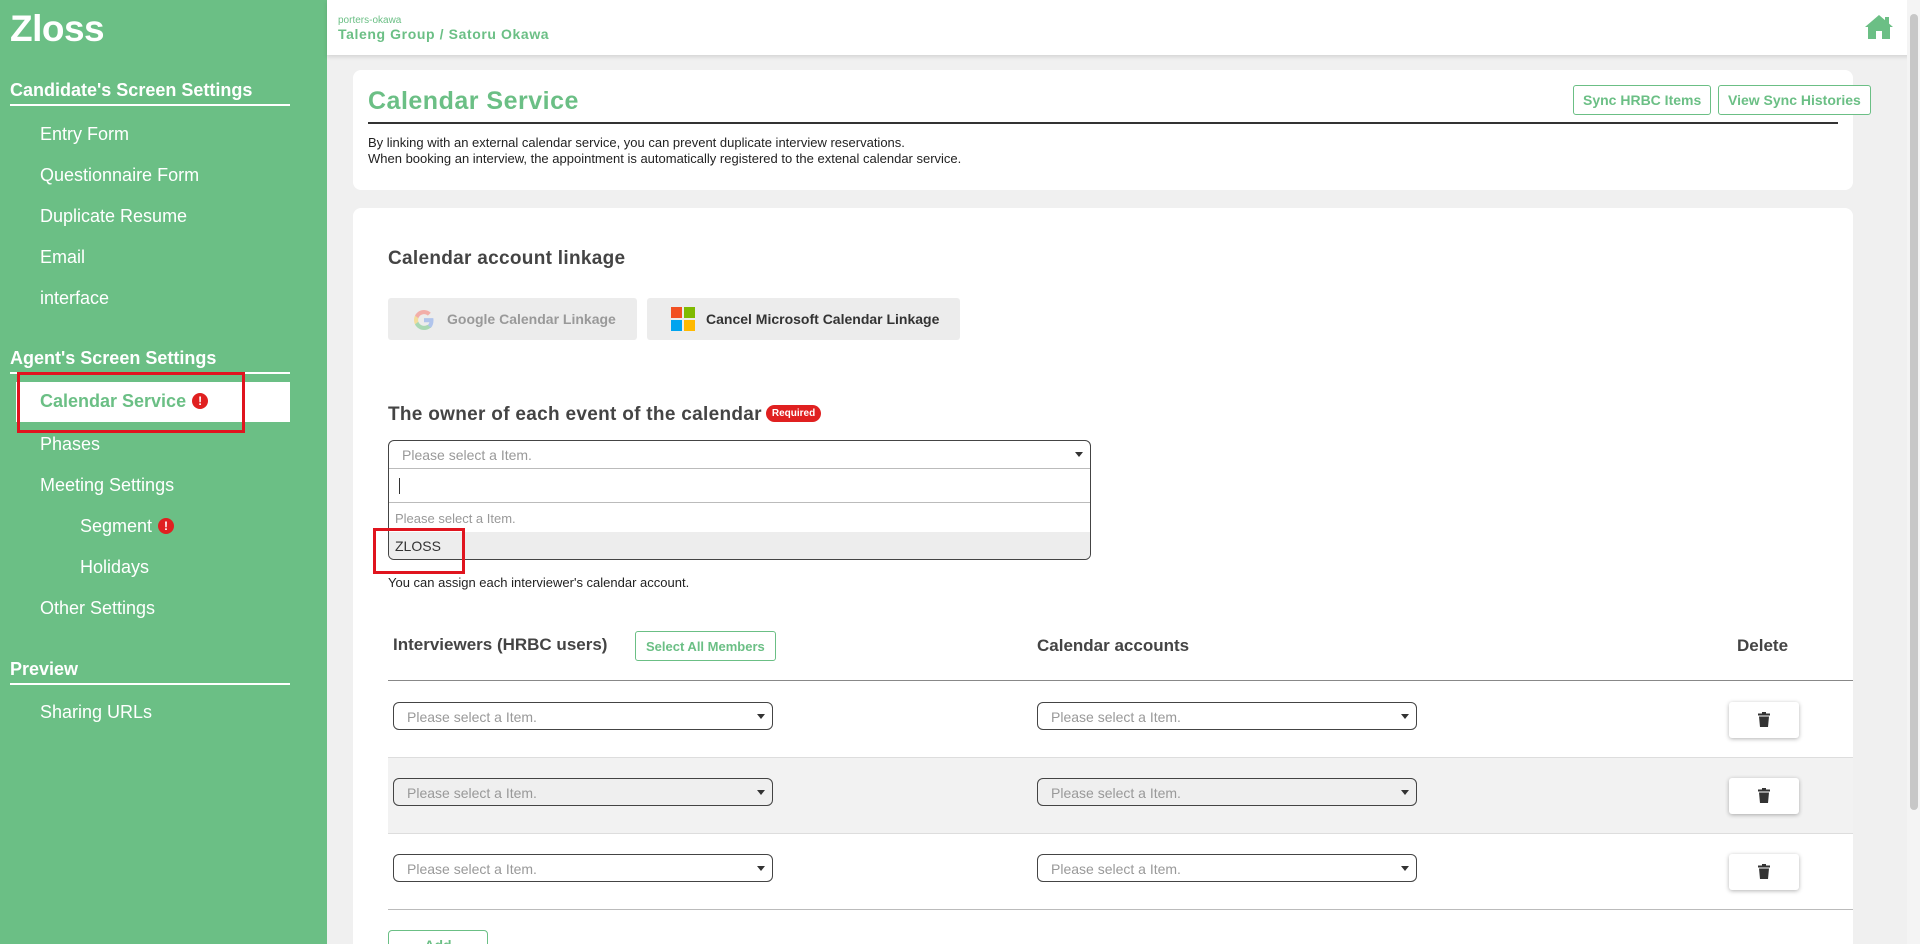 The width and height of the screenshot is (1920, 944). Describe the element at coordinates (57, 28) in the screenshot. I see `brand-logo: Zloss` at that location.